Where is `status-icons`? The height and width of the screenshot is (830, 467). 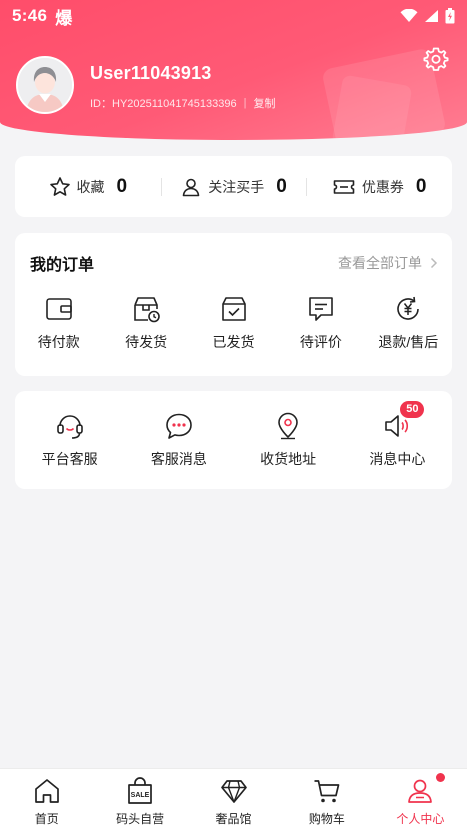 status-icons is located at coordinates (427, 16).